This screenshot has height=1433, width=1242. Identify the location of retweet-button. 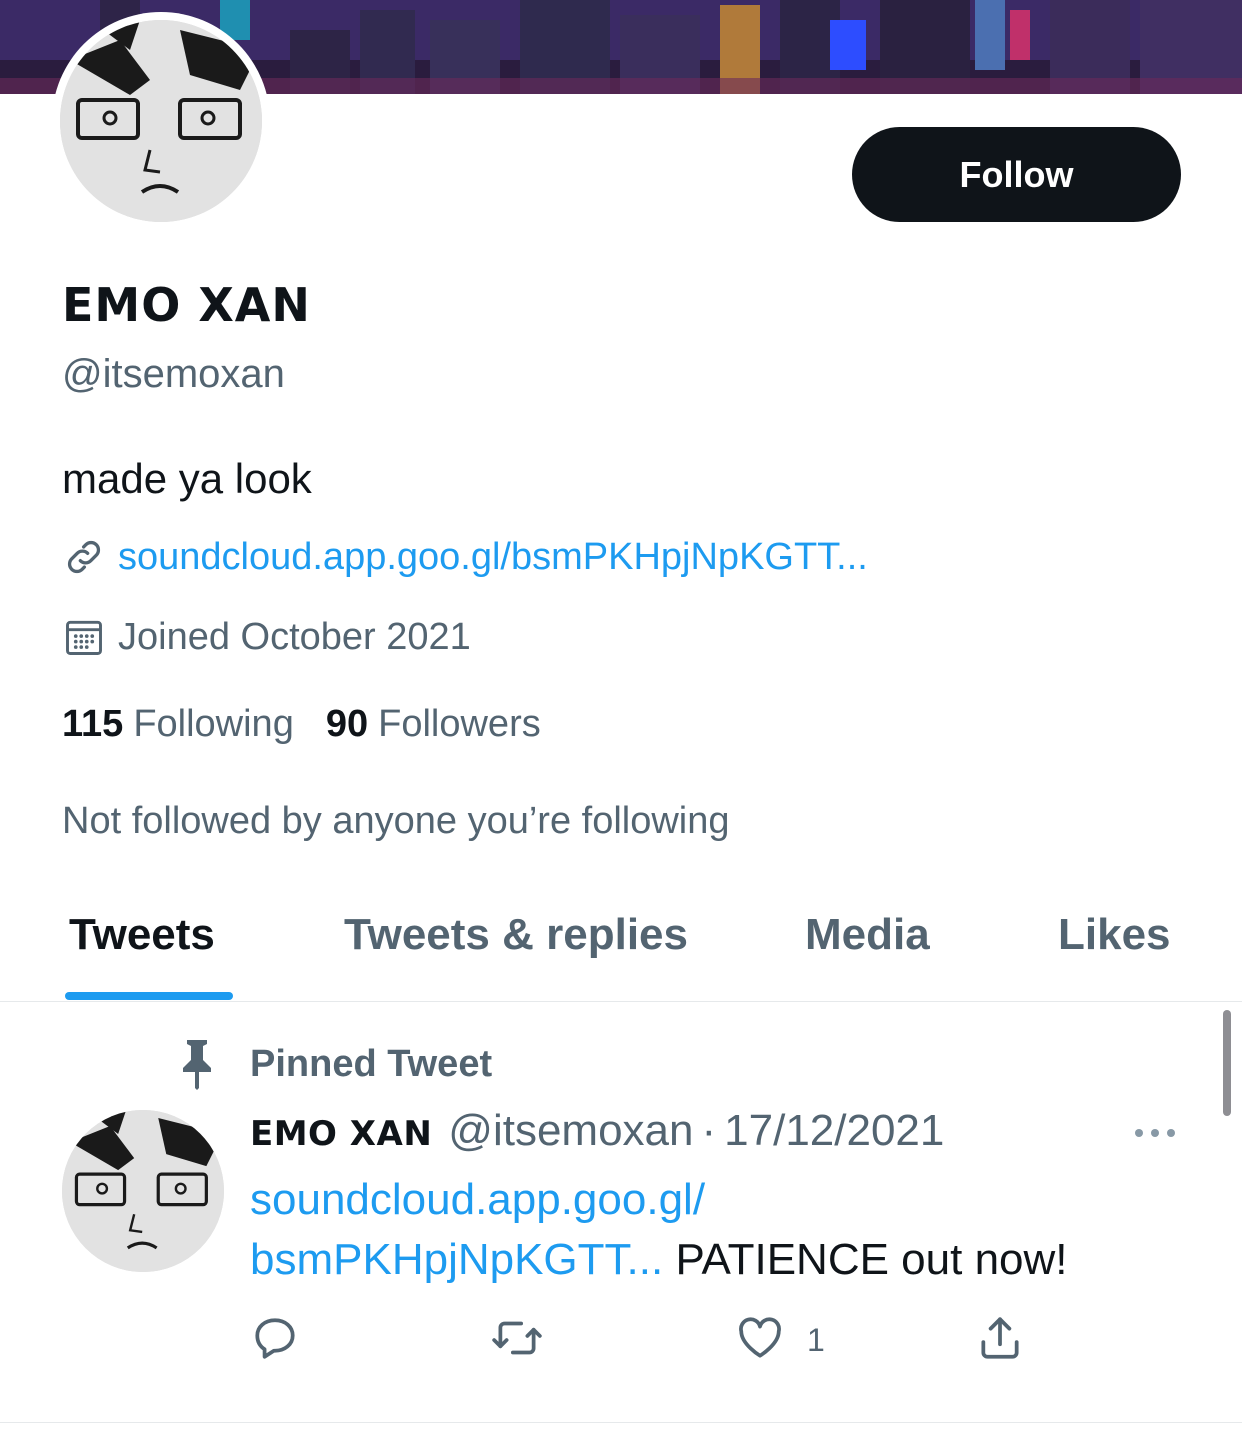
(517, 1340).